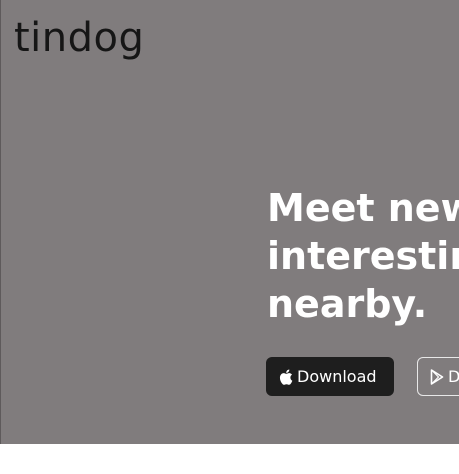 Image resolution: width=459 pixels, height=474 pixels. Describe the element at coordinates (286, 377) in the screenshot. I see `apple-icon` at that location.